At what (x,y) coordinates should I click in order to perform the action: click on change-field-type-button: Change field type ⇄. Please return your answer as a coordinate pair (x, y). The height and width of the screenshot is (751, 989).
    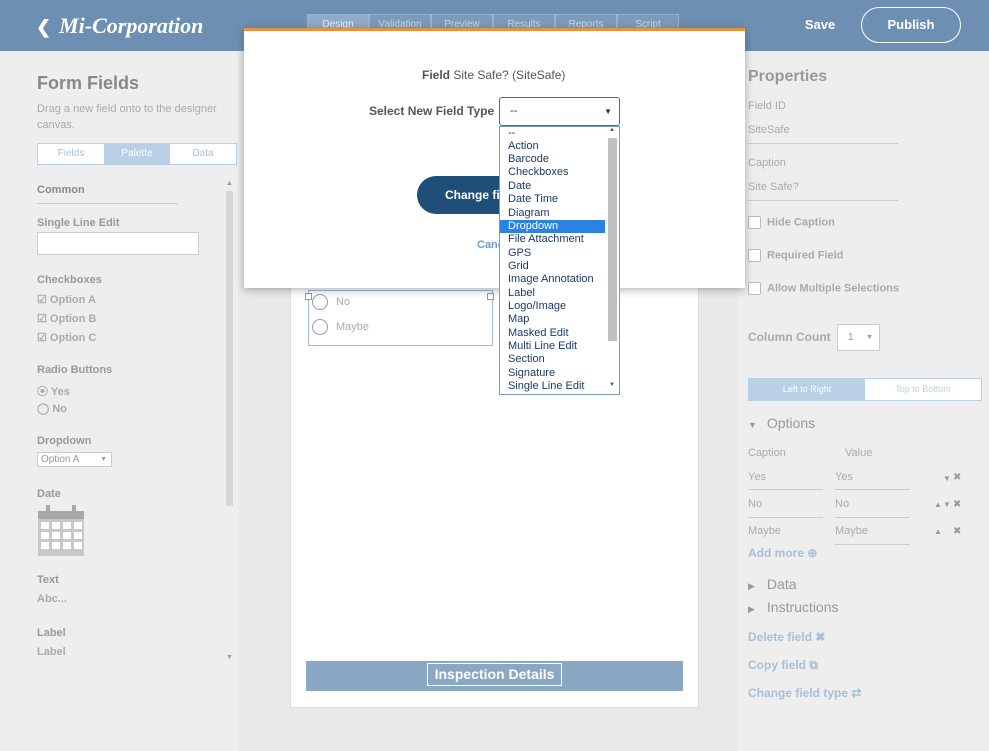
    Looking at the image, I should click on (804, 693).